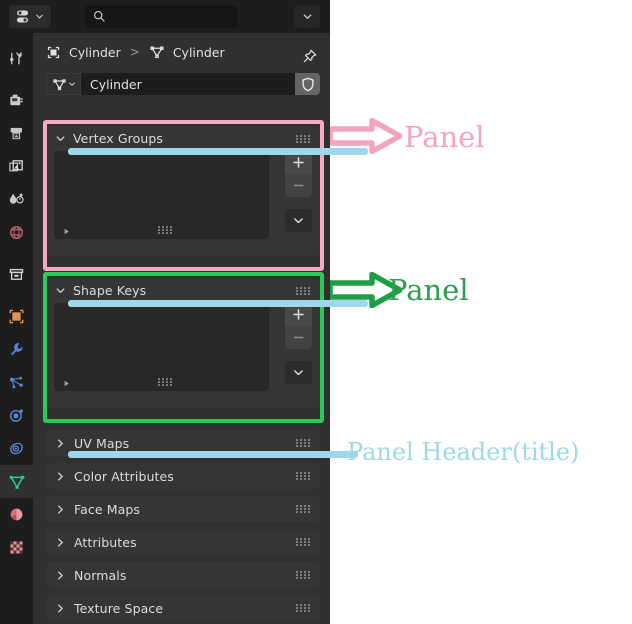  I want to click on view-layer-images-icon, so click(16, 166).